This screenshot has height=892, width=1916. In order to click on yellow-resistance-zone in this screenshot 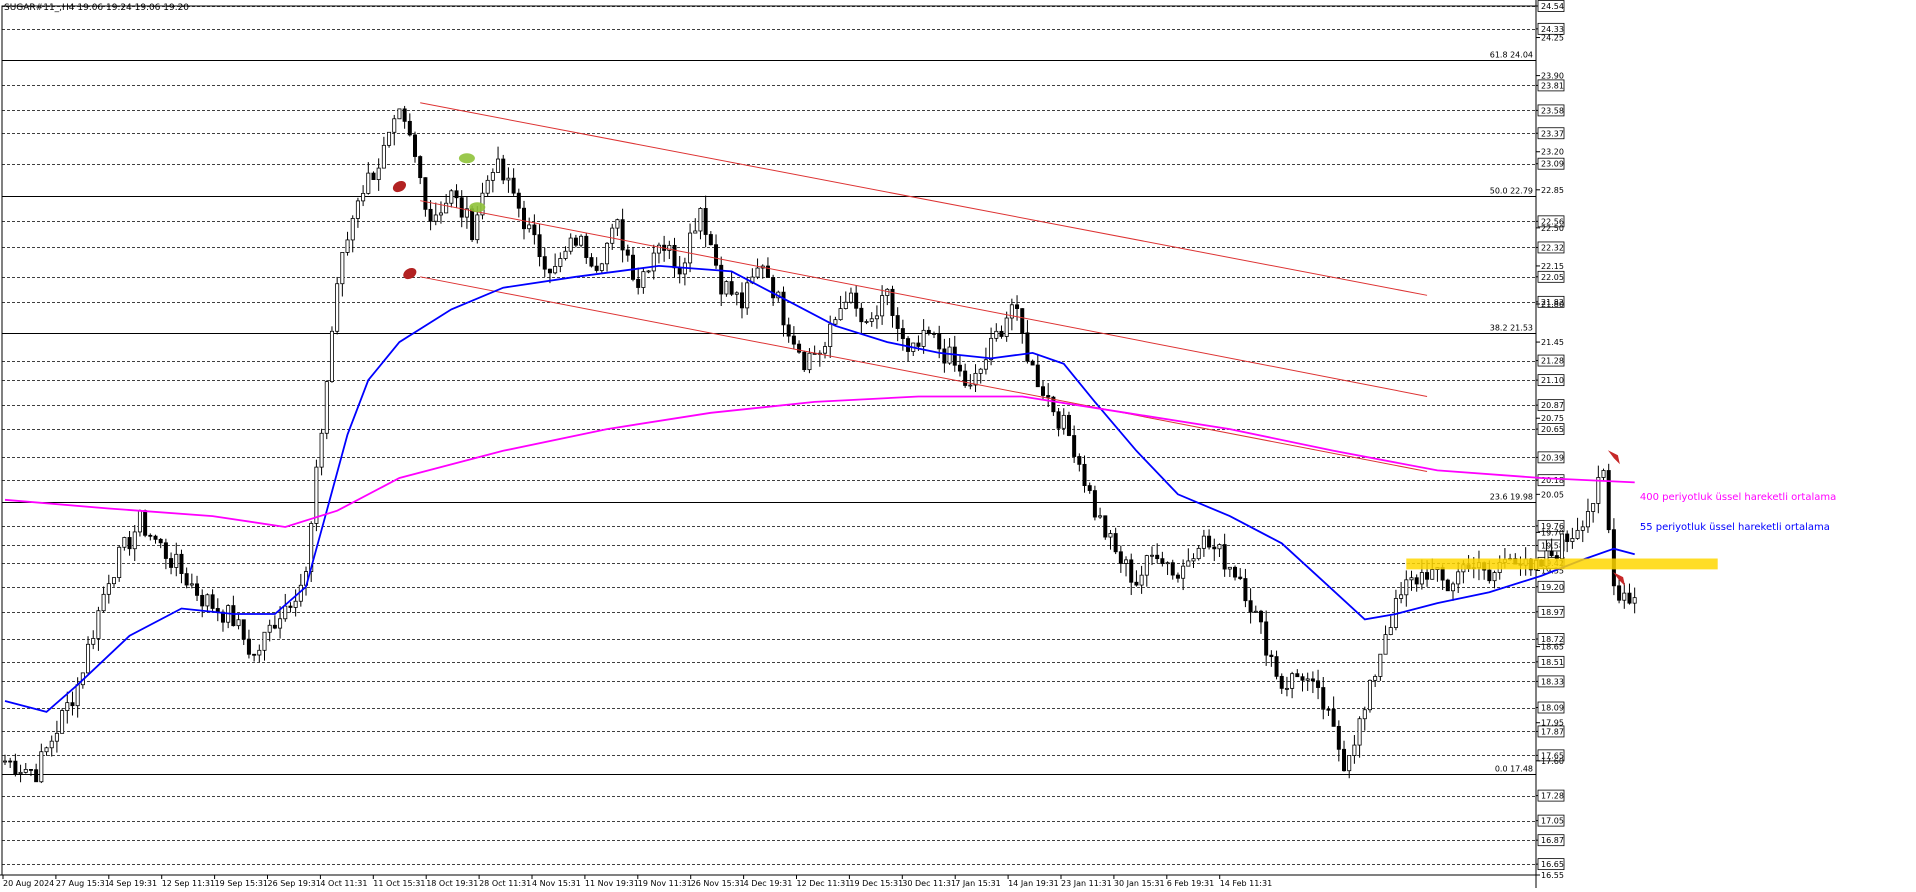, I will do `click(1562, 564)`.